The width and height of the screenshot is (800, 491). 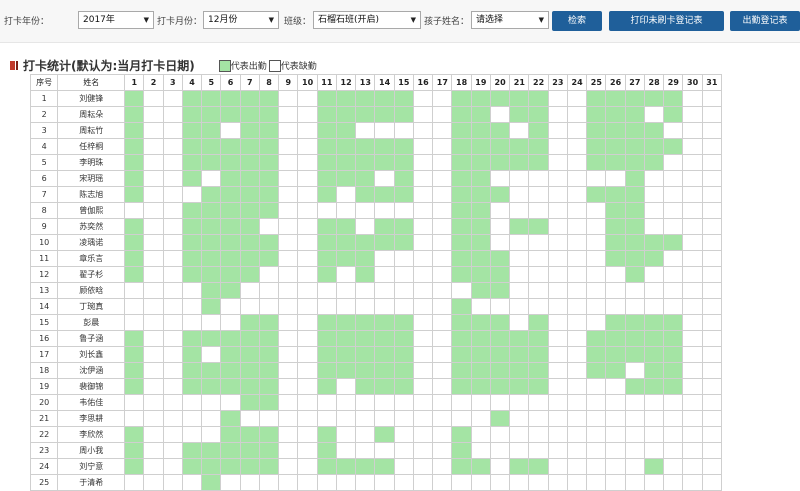 I want to click on day-header: 14, so click(x=384, y=82).